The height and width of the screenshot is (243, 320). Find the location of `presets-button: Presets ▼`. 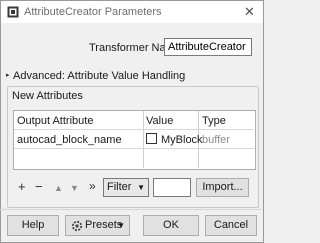

presets-button: Presets ▼ is located at coordinates (97, 225).